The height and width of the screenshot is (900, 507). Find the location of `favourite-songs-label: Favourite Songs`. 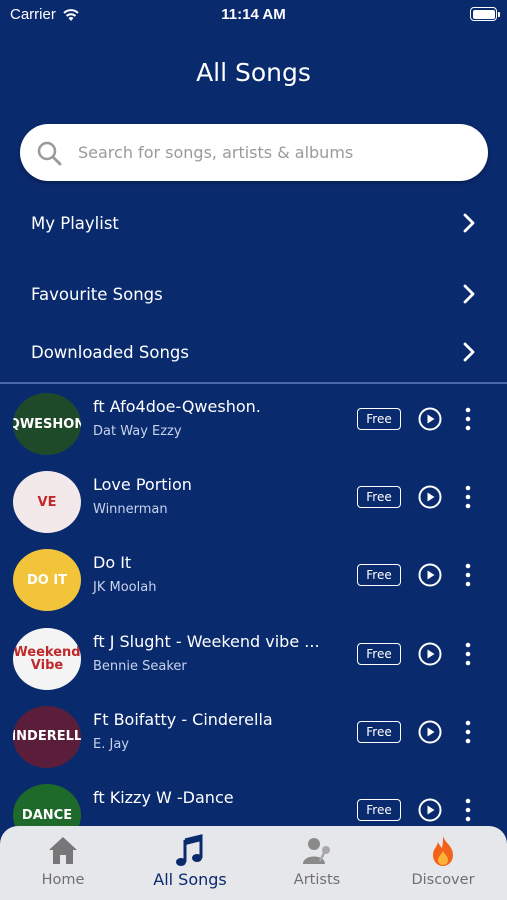

favourite-songs-label: Favourite Songs is located at coordinates (97, 294).